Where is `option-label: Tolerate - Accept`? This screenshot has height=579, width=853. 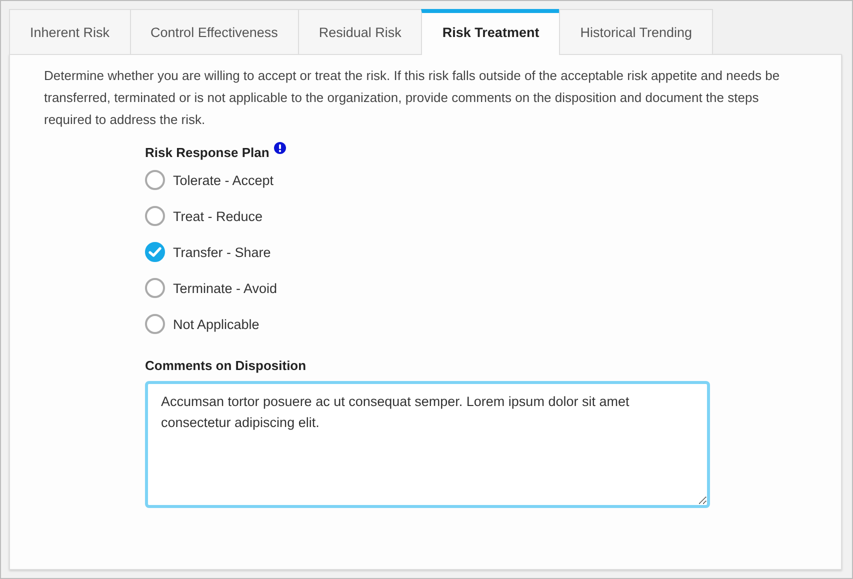
option-label: Tolerate - Accept is located at coordinates (223, 180).